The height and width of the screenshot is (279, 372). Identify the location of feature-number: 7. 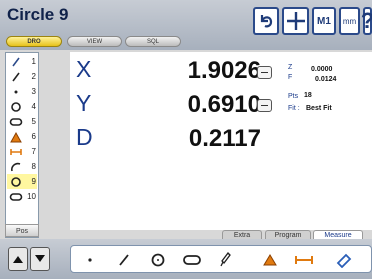
(33, 151).